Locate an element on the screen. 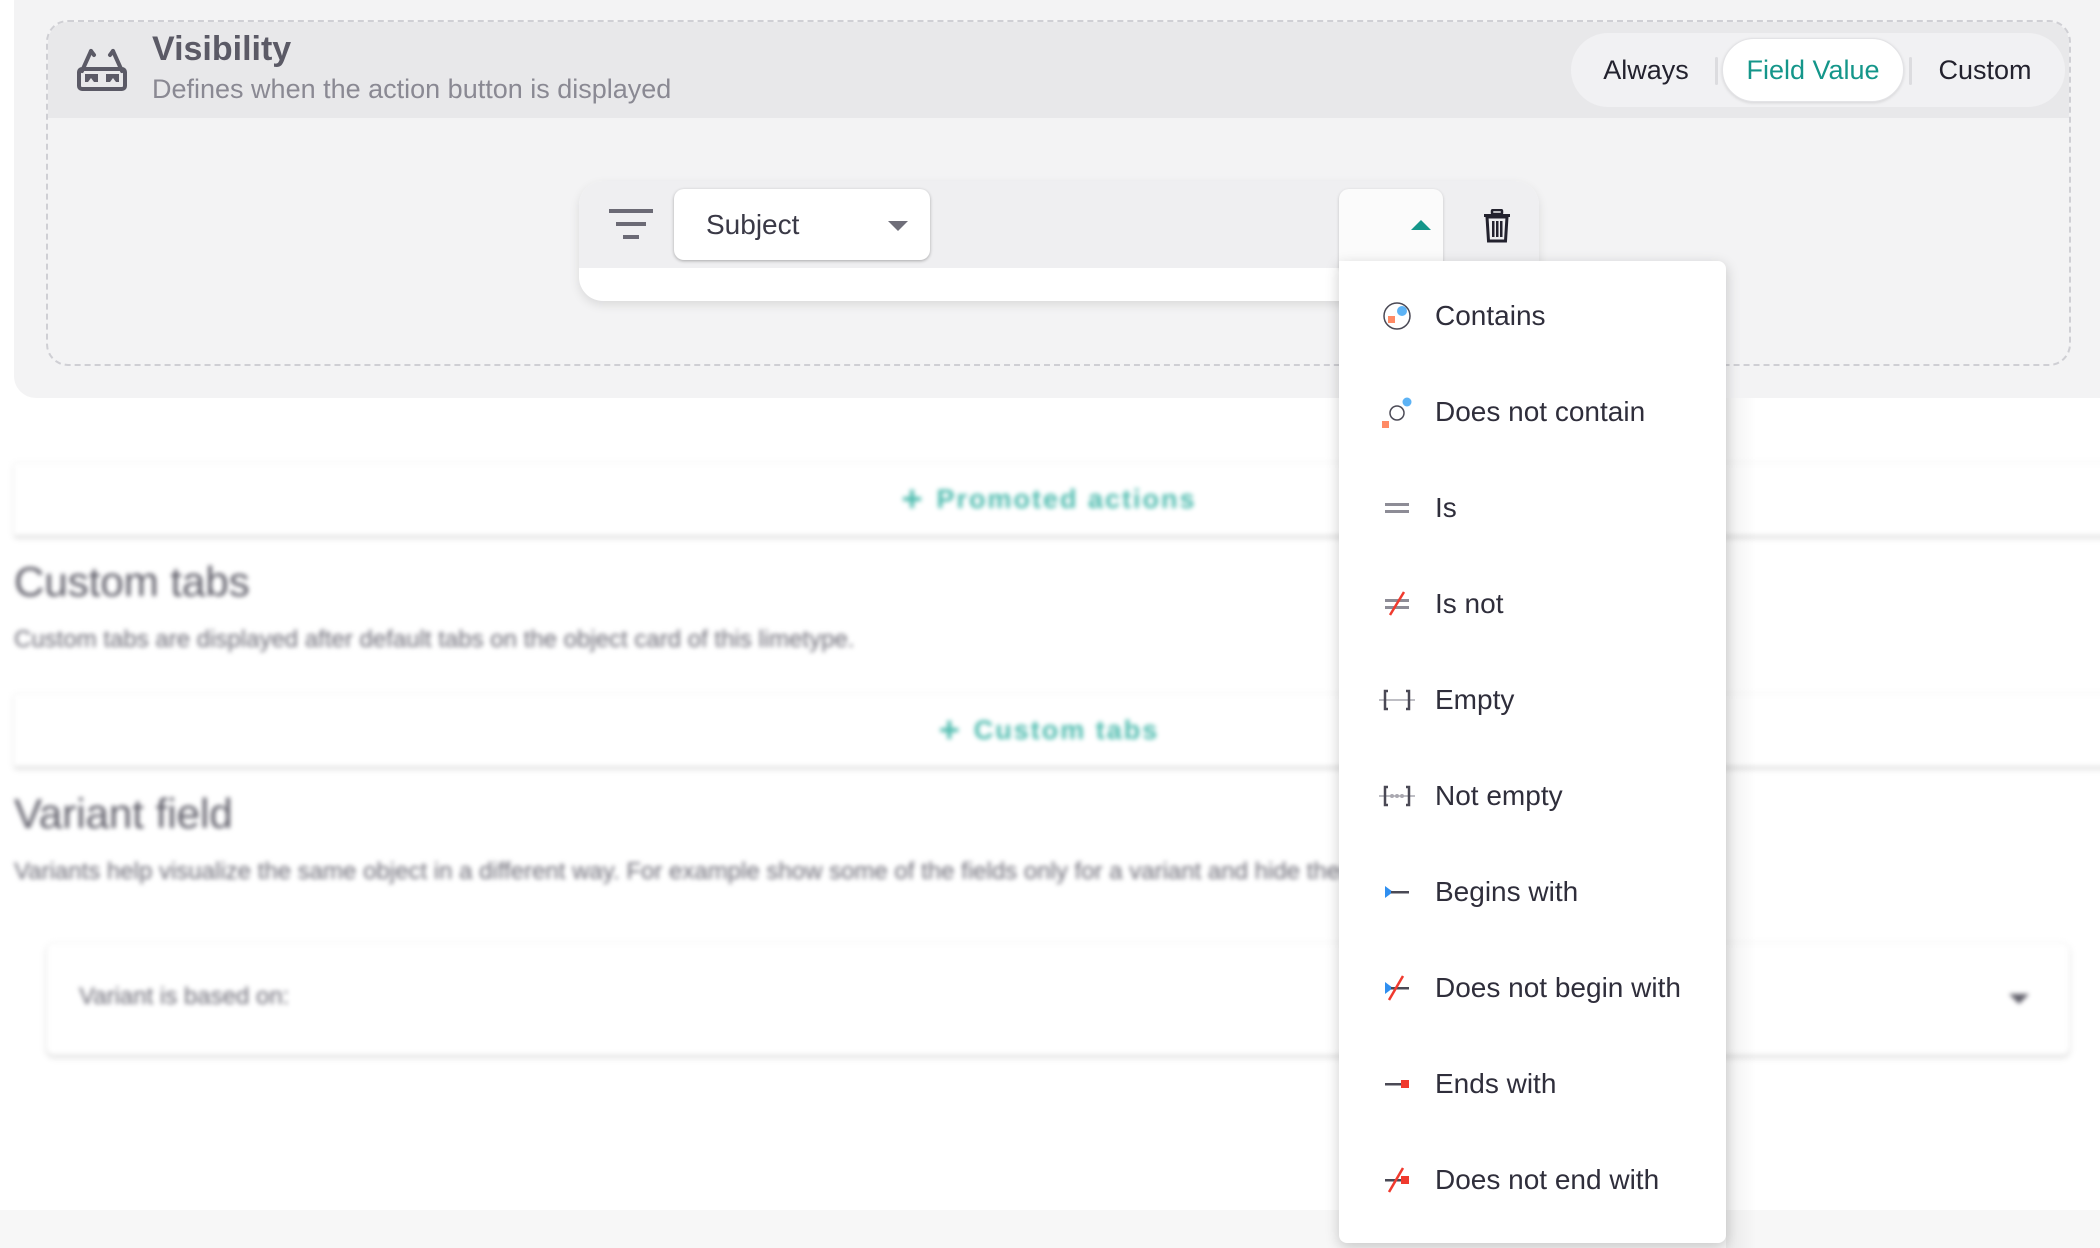  visibility-title: Visibility is located at coordinates (222, 49).